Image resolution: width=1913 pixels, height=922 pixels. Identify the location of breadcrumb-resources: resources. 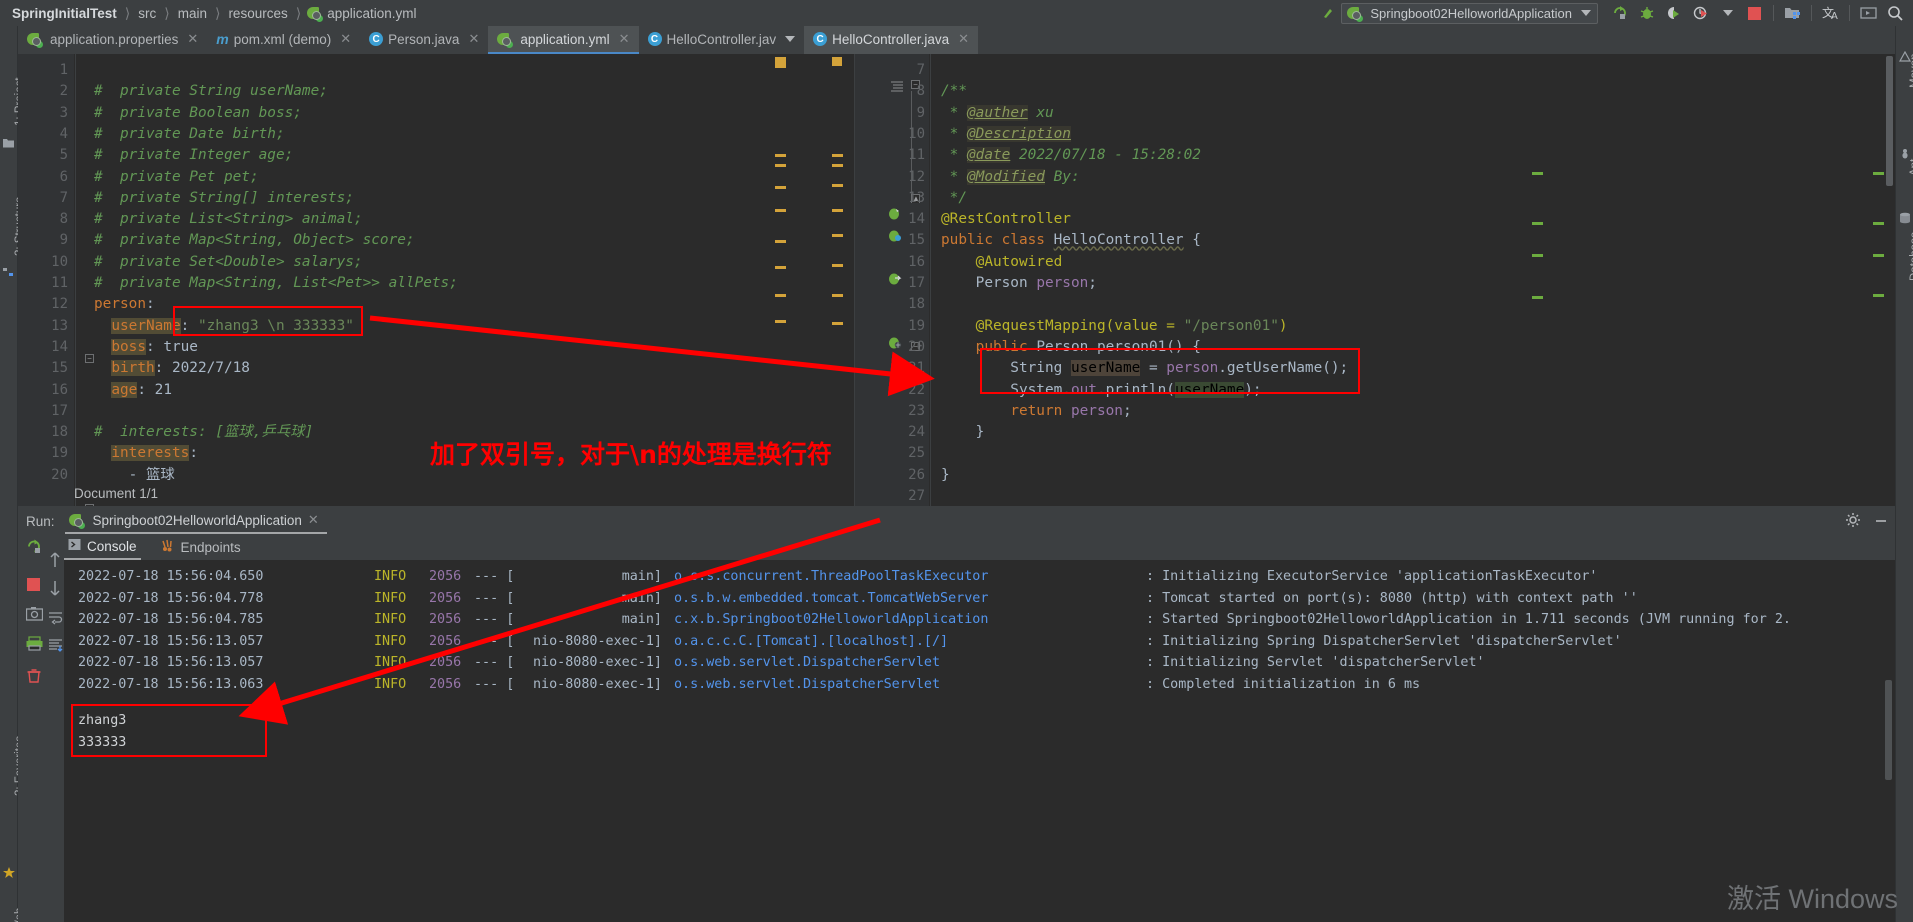
(257, 13).